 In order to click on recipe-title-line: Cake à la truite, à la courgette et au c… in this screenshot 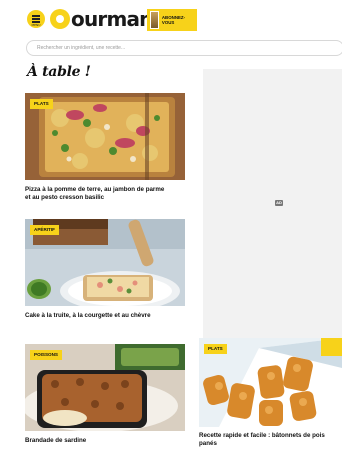, I will do `click(88, 315)`.